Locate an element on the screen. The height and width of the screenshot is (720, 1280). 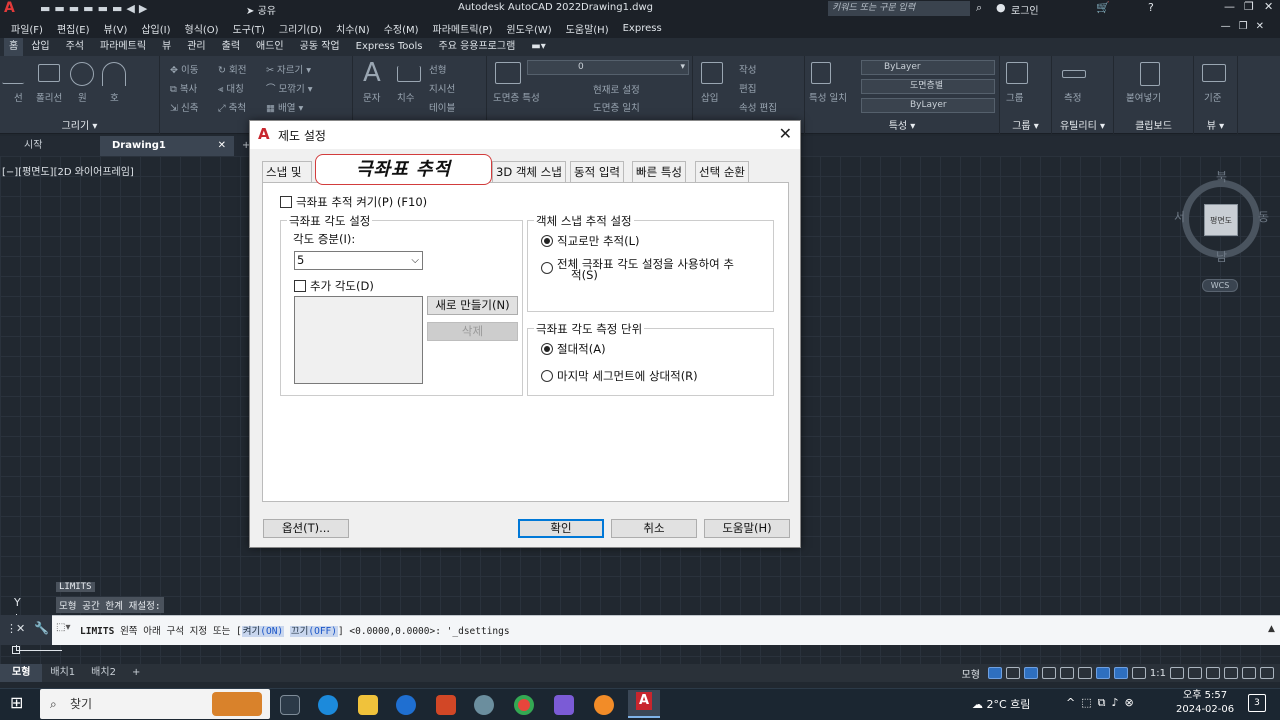
object-snap-tracking-icon is located at coordinates (1102, 673).